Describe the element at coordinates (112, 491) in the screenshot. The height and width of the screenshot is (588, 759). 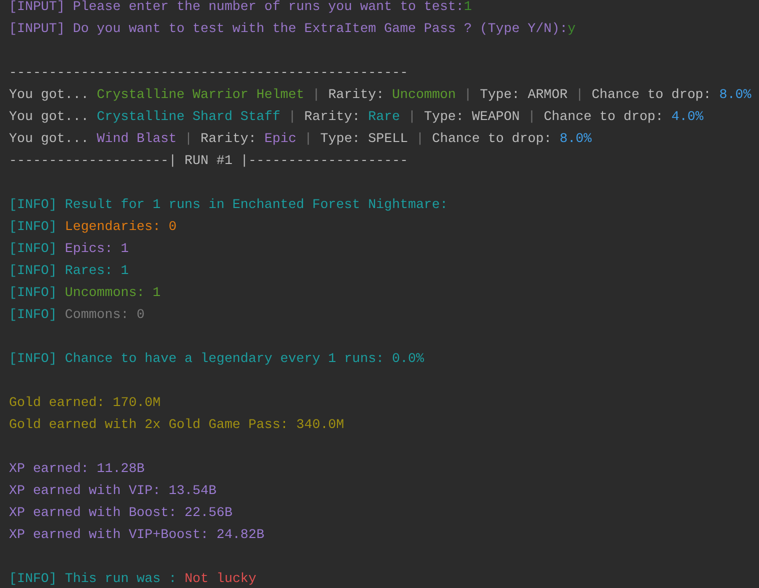
I see `console-line: XP earned with VIP: 13.54B` at that location.